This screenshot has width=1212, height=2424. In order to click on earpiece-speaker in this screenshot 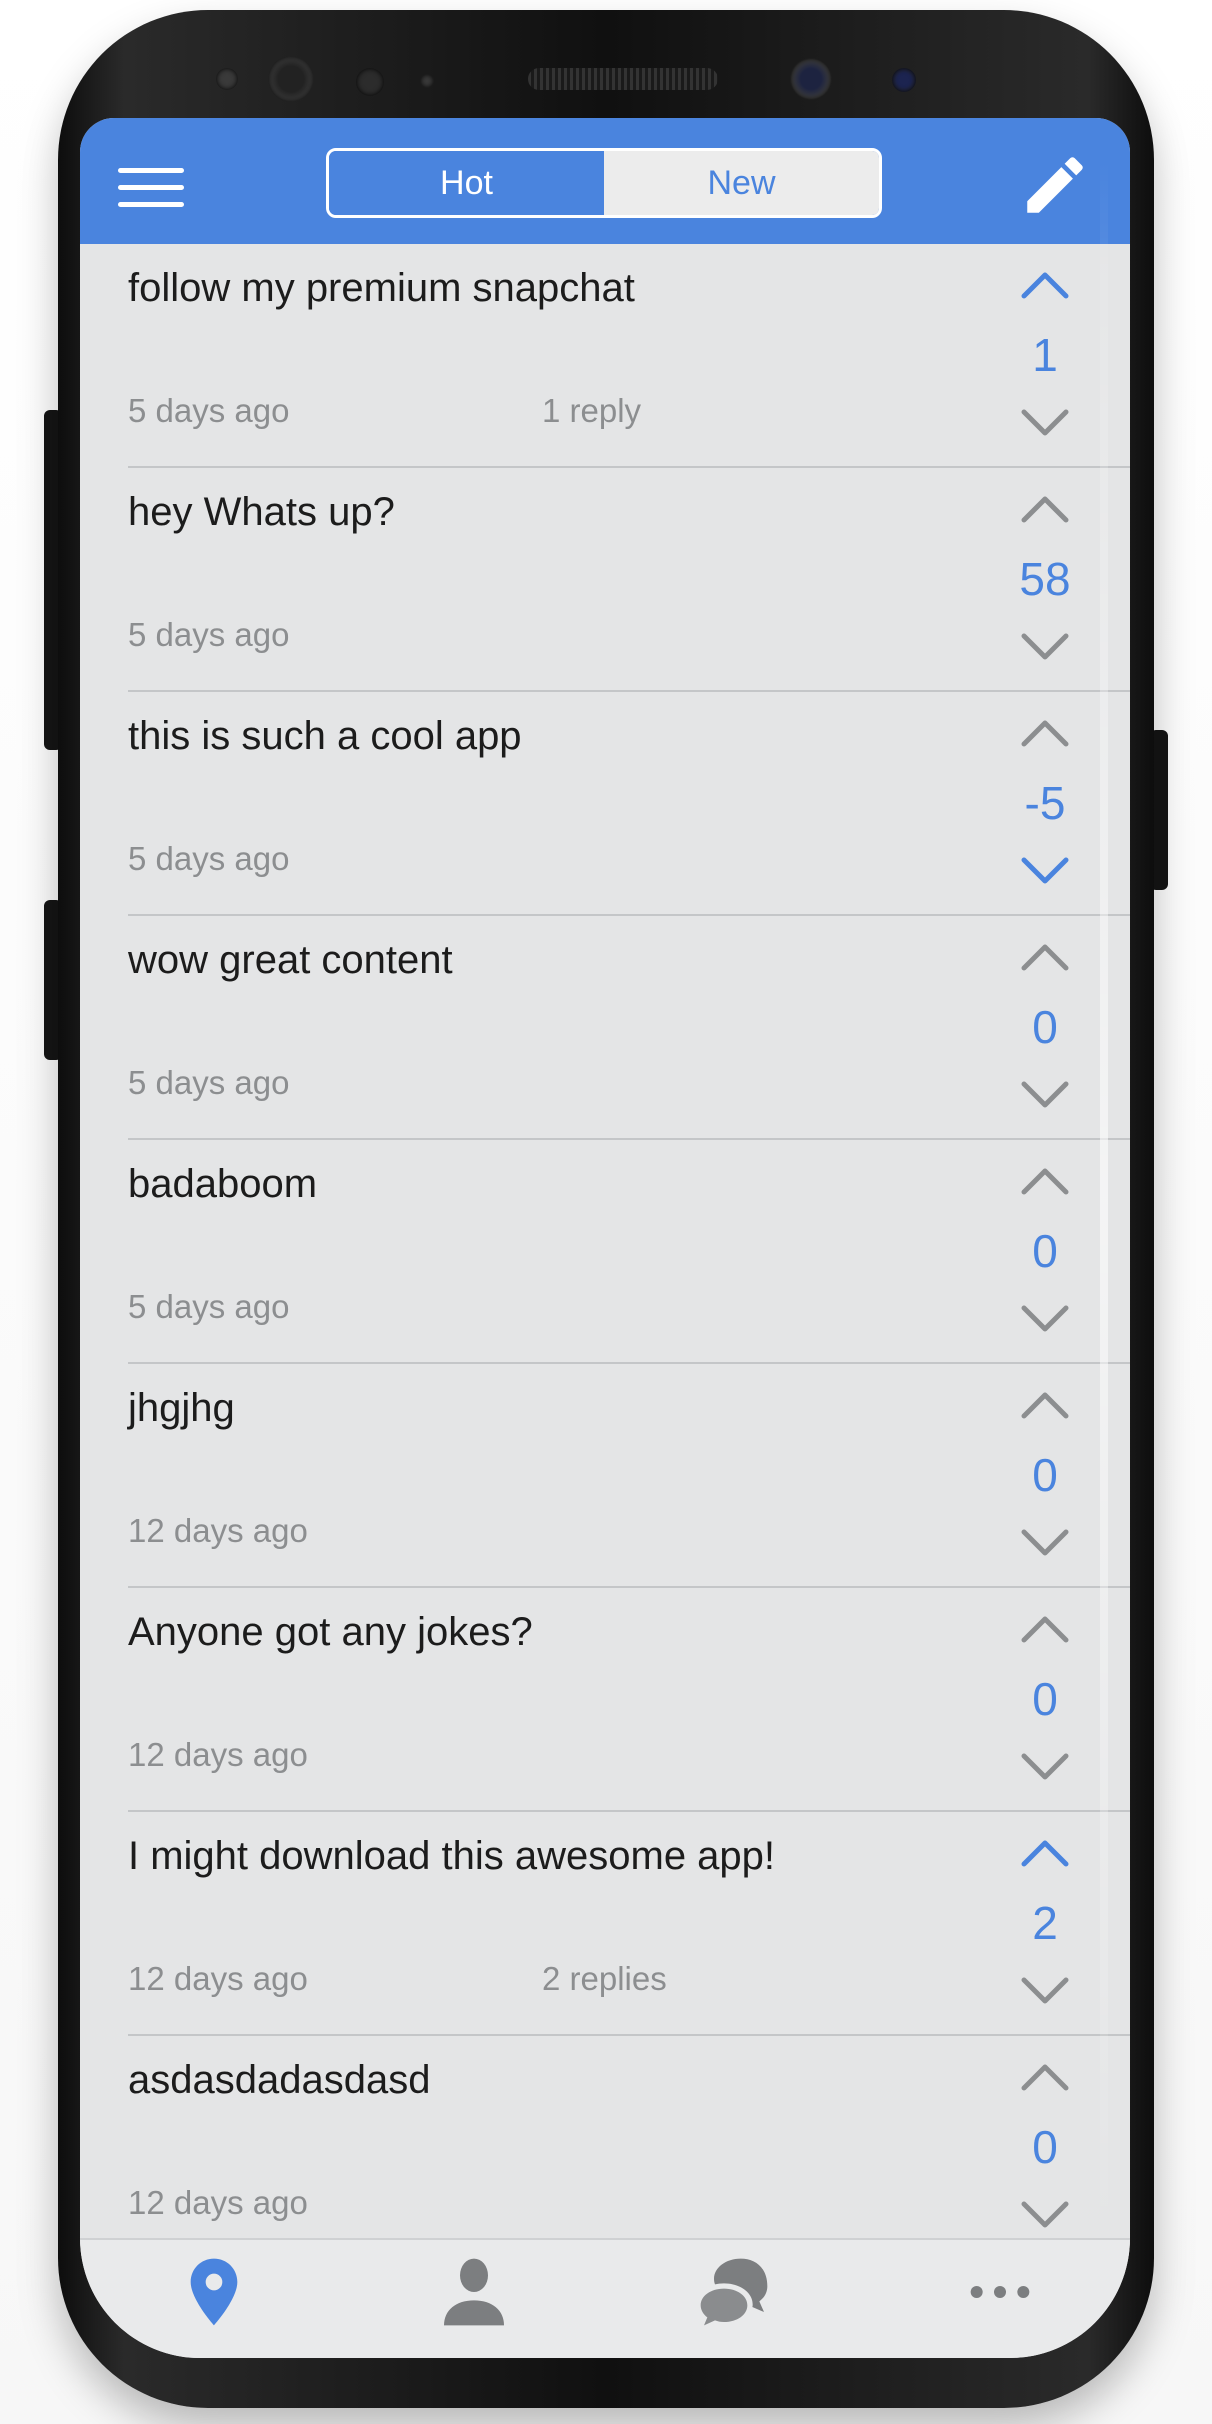, I will do `click(623, 79)`.